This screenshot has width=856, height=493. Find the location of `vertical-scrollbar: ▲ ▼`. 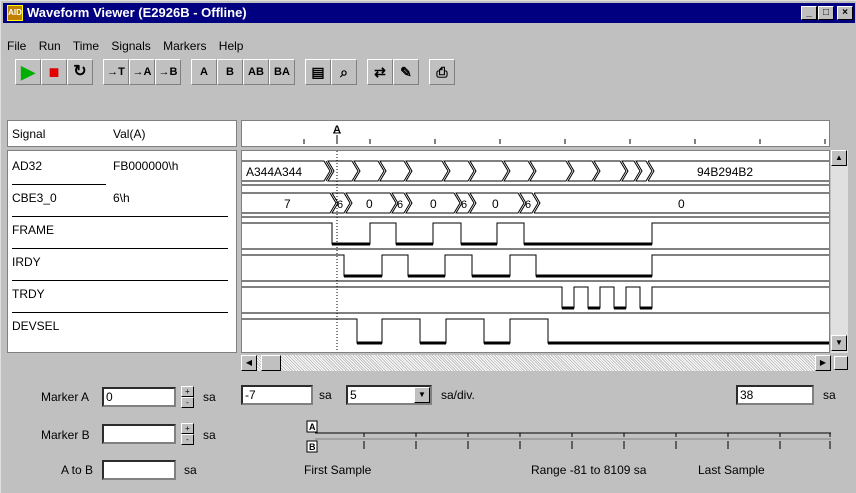

vertical-scrollbar: ▲ ▼ is located at coordinates (839, 251).